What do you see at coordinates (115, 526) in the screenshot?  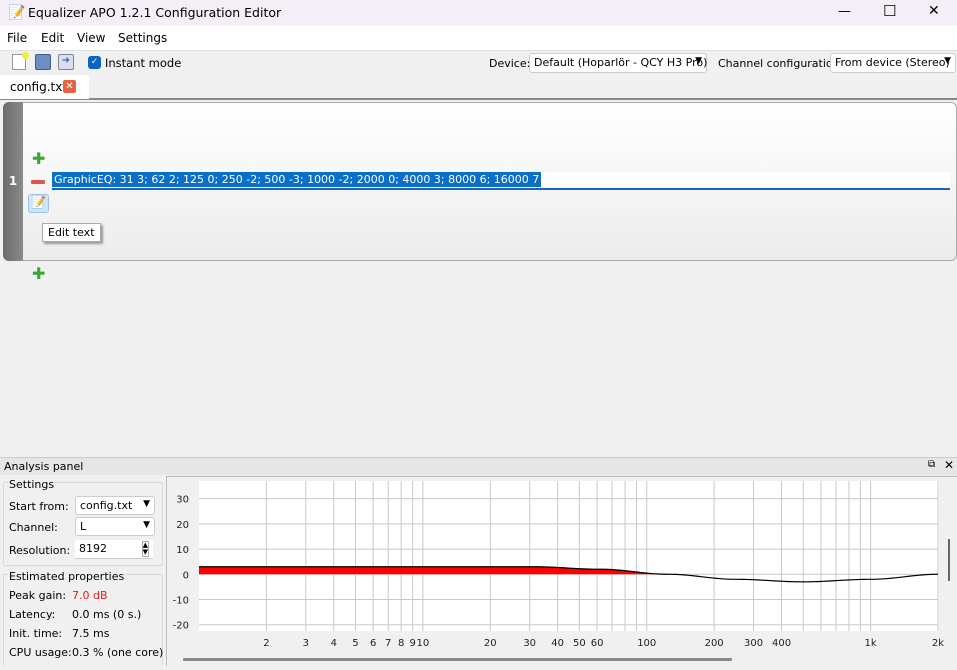 I see `channel-select: L ▼` at bounding box center [115, 526].